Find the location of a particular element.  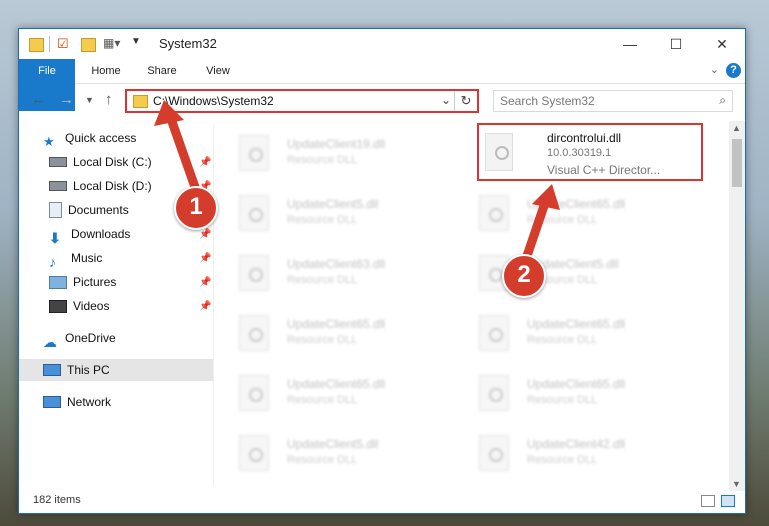

pictures-icon is located at coordinates (58, 282).